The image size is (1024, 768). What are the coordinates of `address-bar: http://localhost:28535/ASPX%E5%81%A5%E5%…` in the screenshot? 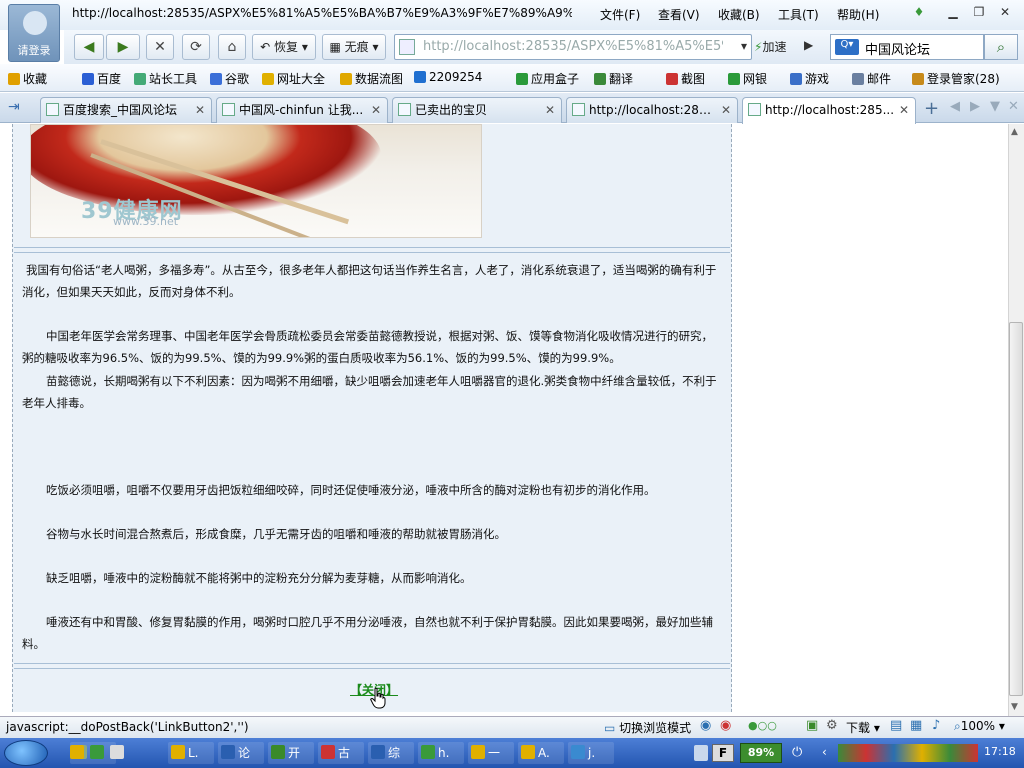 It's located at (573, 47).